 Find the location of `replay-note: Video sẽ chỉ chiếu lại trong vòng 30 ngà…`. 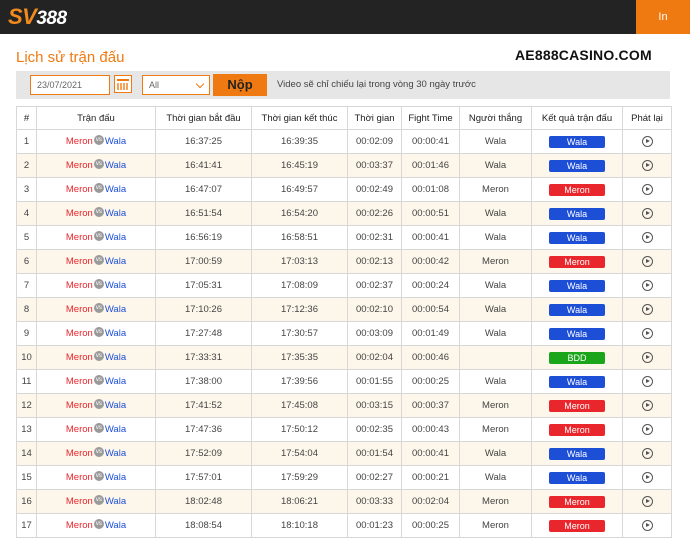

replay-note: Video sẽ chỉ chiếu lại trong vòng 30 ngà… is located at coordinates (376, 84).